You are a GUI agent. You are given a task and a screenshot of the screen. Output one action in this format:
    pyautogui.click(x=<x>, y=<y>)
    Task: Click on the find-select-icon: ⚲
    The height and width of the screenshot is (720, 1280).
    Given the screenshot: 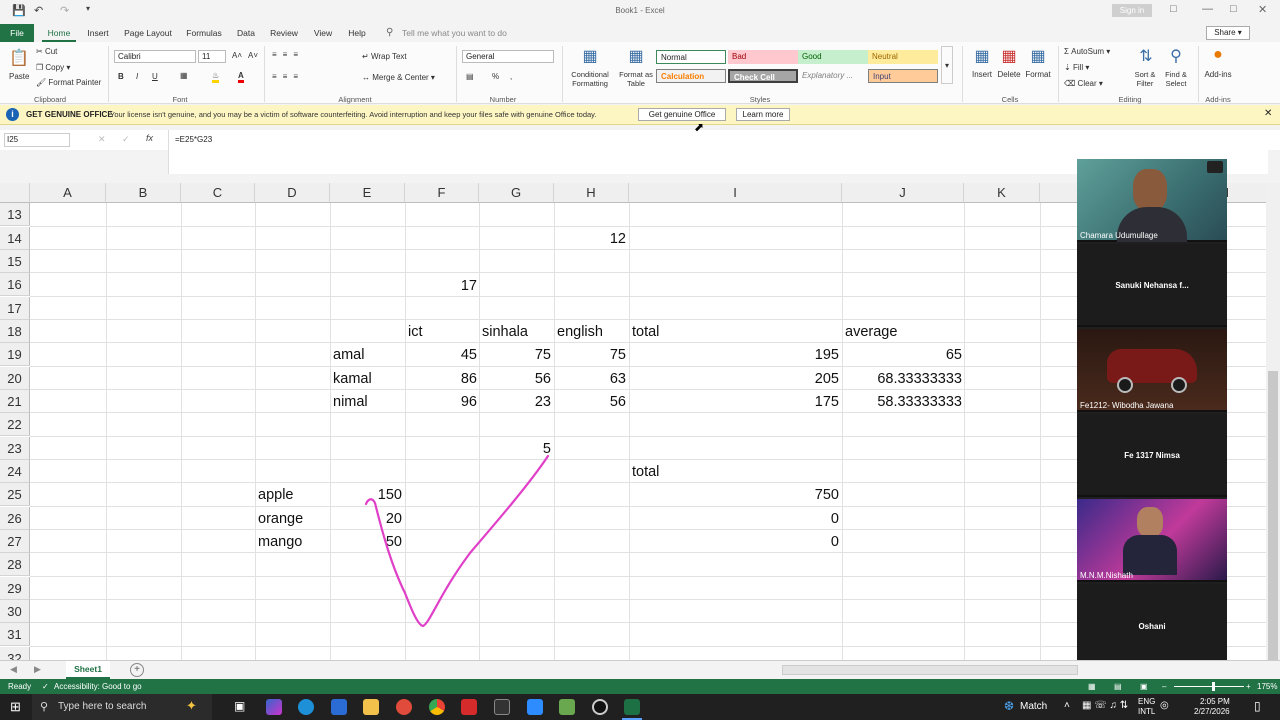 What is the action you would take?
    pyautogui.click(x=1176, y=56)
    